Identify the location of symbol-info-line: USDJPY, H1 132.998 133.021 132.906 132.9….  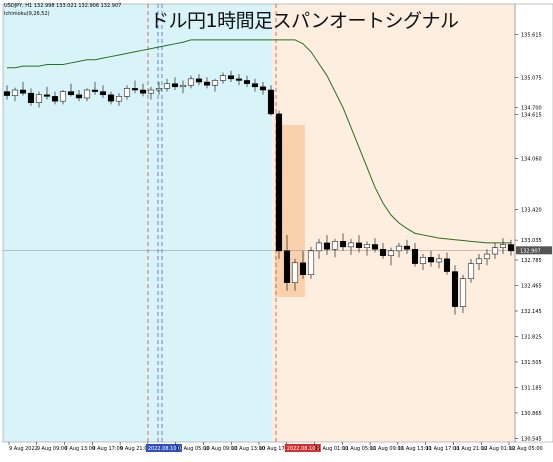
(63, 6).